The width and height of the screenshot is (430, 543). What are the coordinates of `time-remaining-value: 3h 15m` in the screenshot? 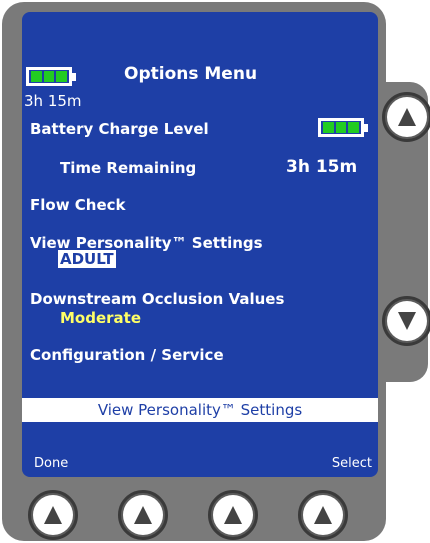 It's located at (322, 167).